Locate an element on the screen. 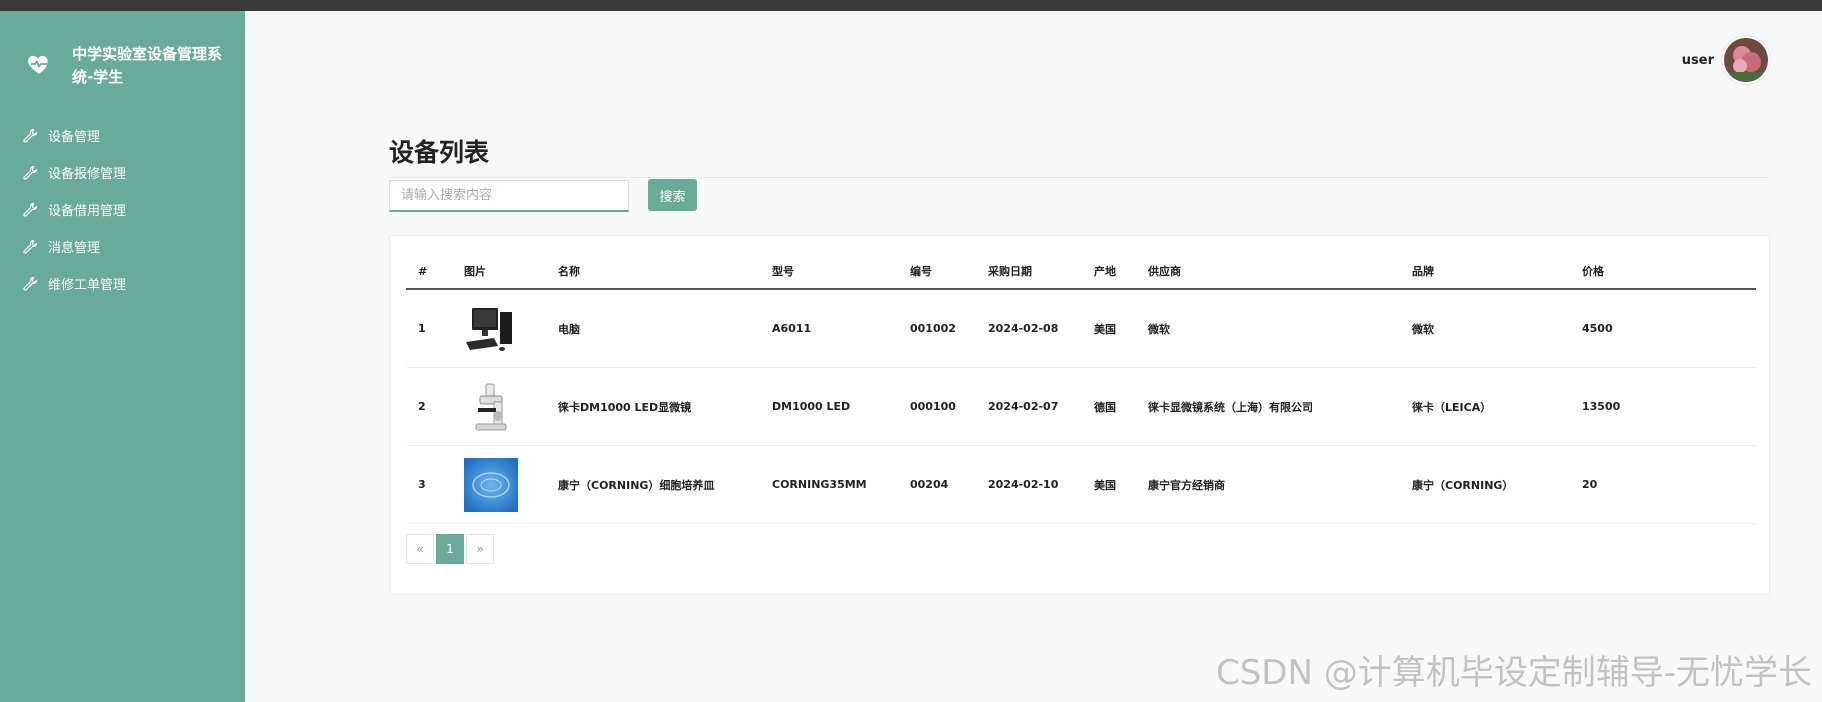  cell-index: 2 is located at coordinates (429, 406).